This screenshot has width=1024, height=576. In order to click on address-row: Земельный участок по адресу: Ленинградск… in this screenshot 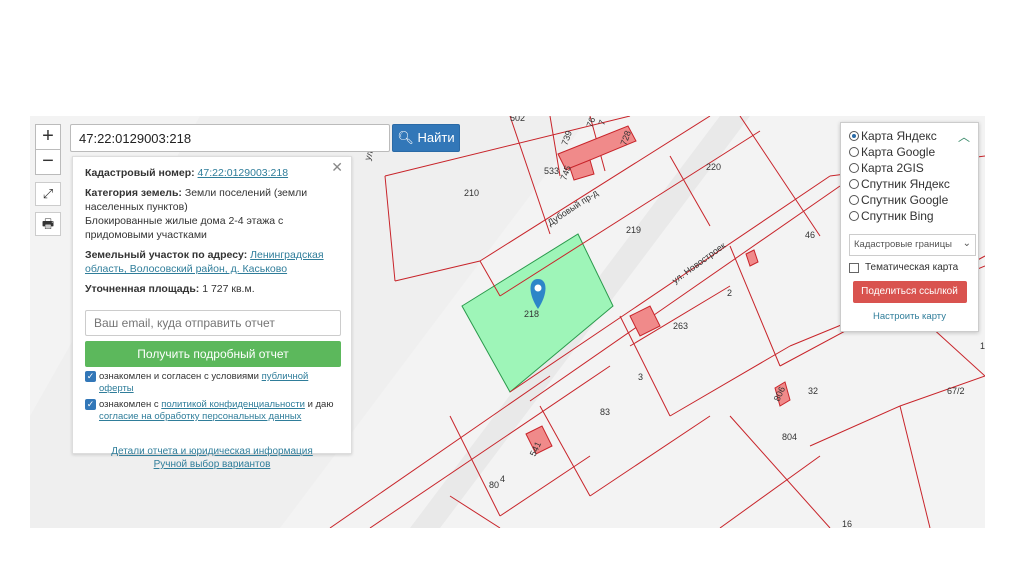, I will do `click(212, 262)`.